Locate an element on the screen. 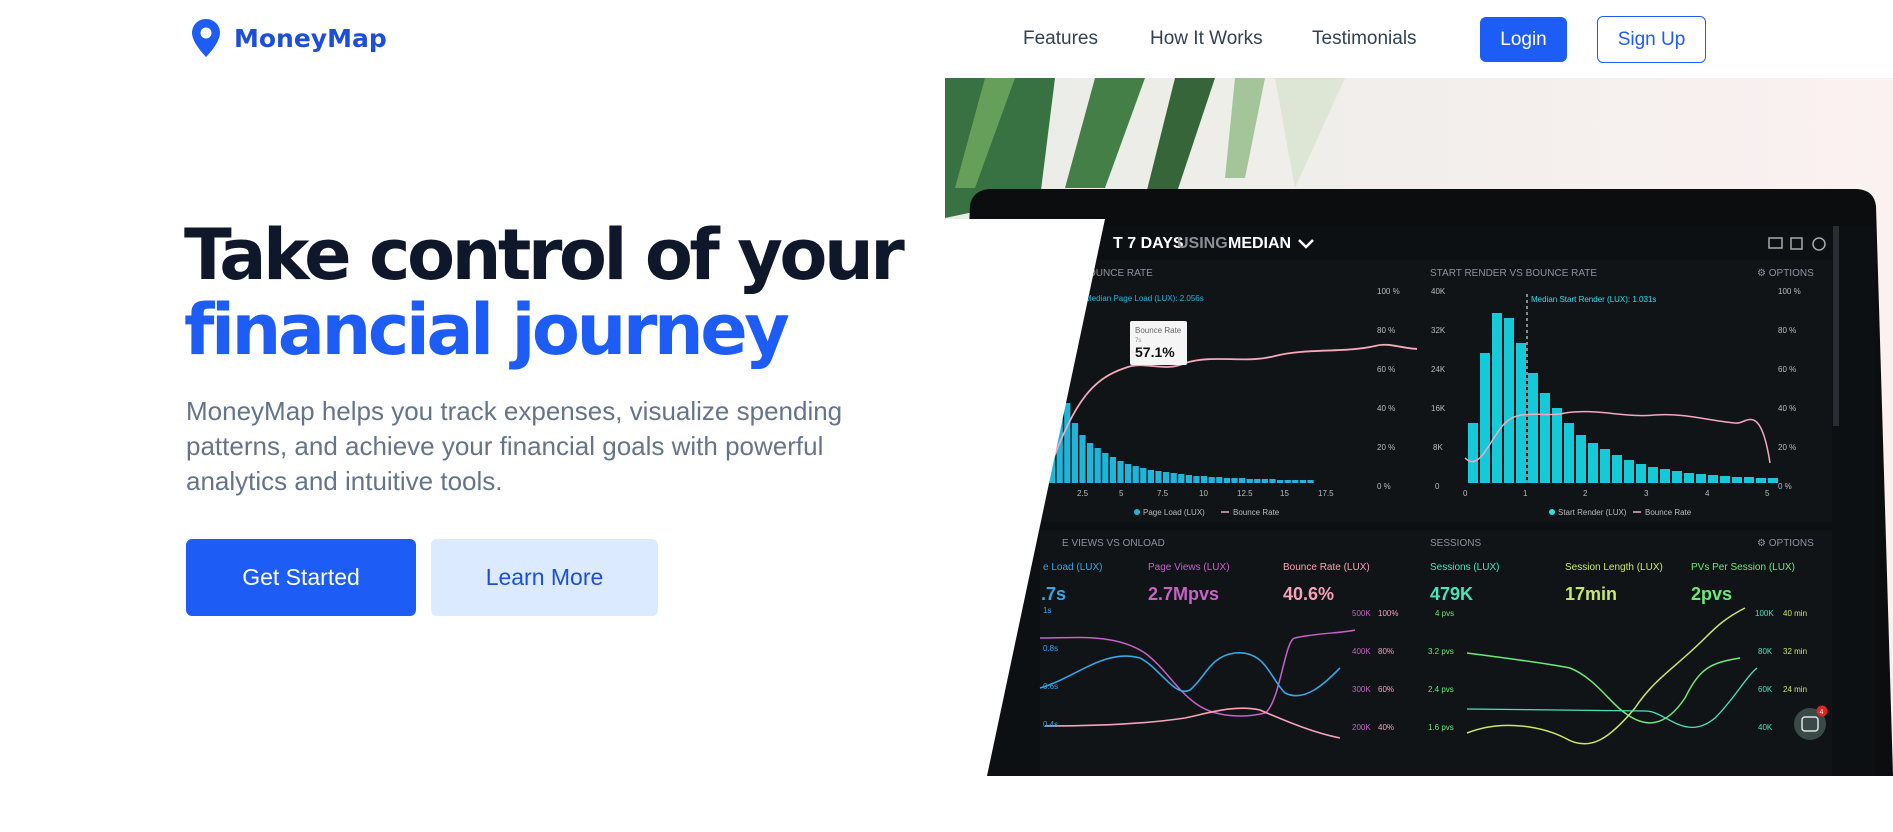 The width and height of the screenshot is (1893, 832). svg-text: 100% is located at coordinates (1388, 613).